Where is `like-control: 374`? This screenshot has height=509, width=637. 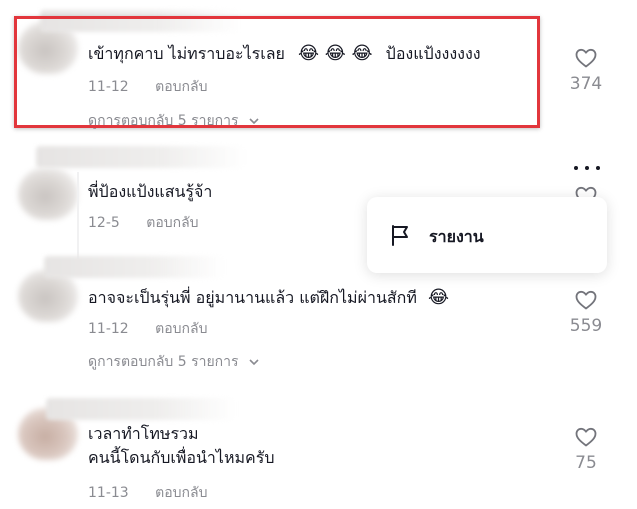 like-control: 374 is located at coordinates (586, 70).